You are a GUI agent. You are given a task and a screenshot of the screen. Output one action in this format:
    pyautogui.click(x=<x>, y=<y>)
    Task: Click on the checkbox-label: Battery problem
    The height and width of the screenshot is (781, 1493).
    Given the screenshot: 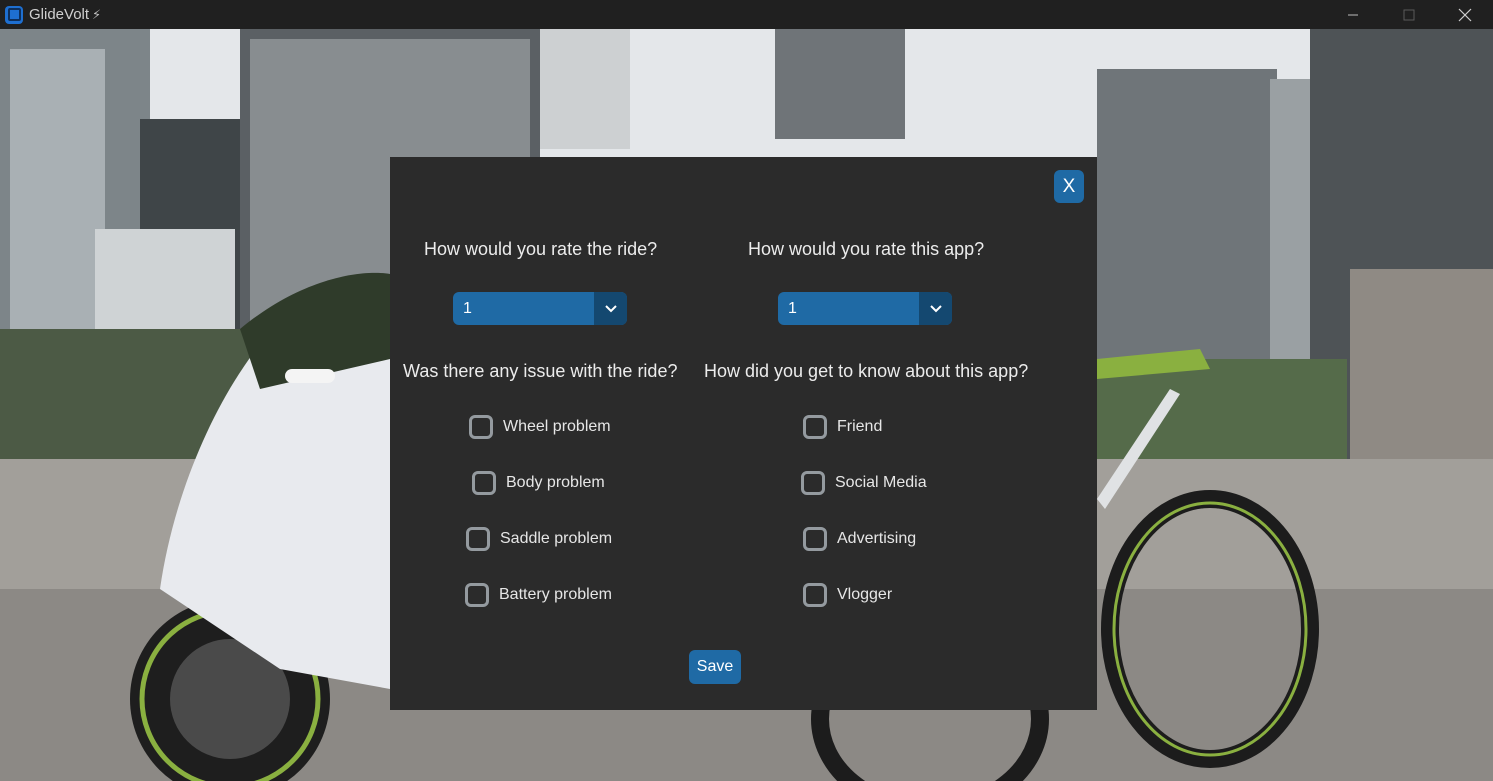 What is the action you would take?
    pyautogui.click(x=555, y=594)
    